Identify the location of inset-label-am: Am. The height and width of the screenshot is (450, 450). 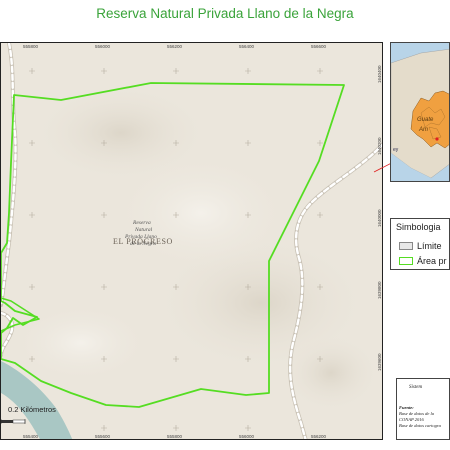
(423, 130).